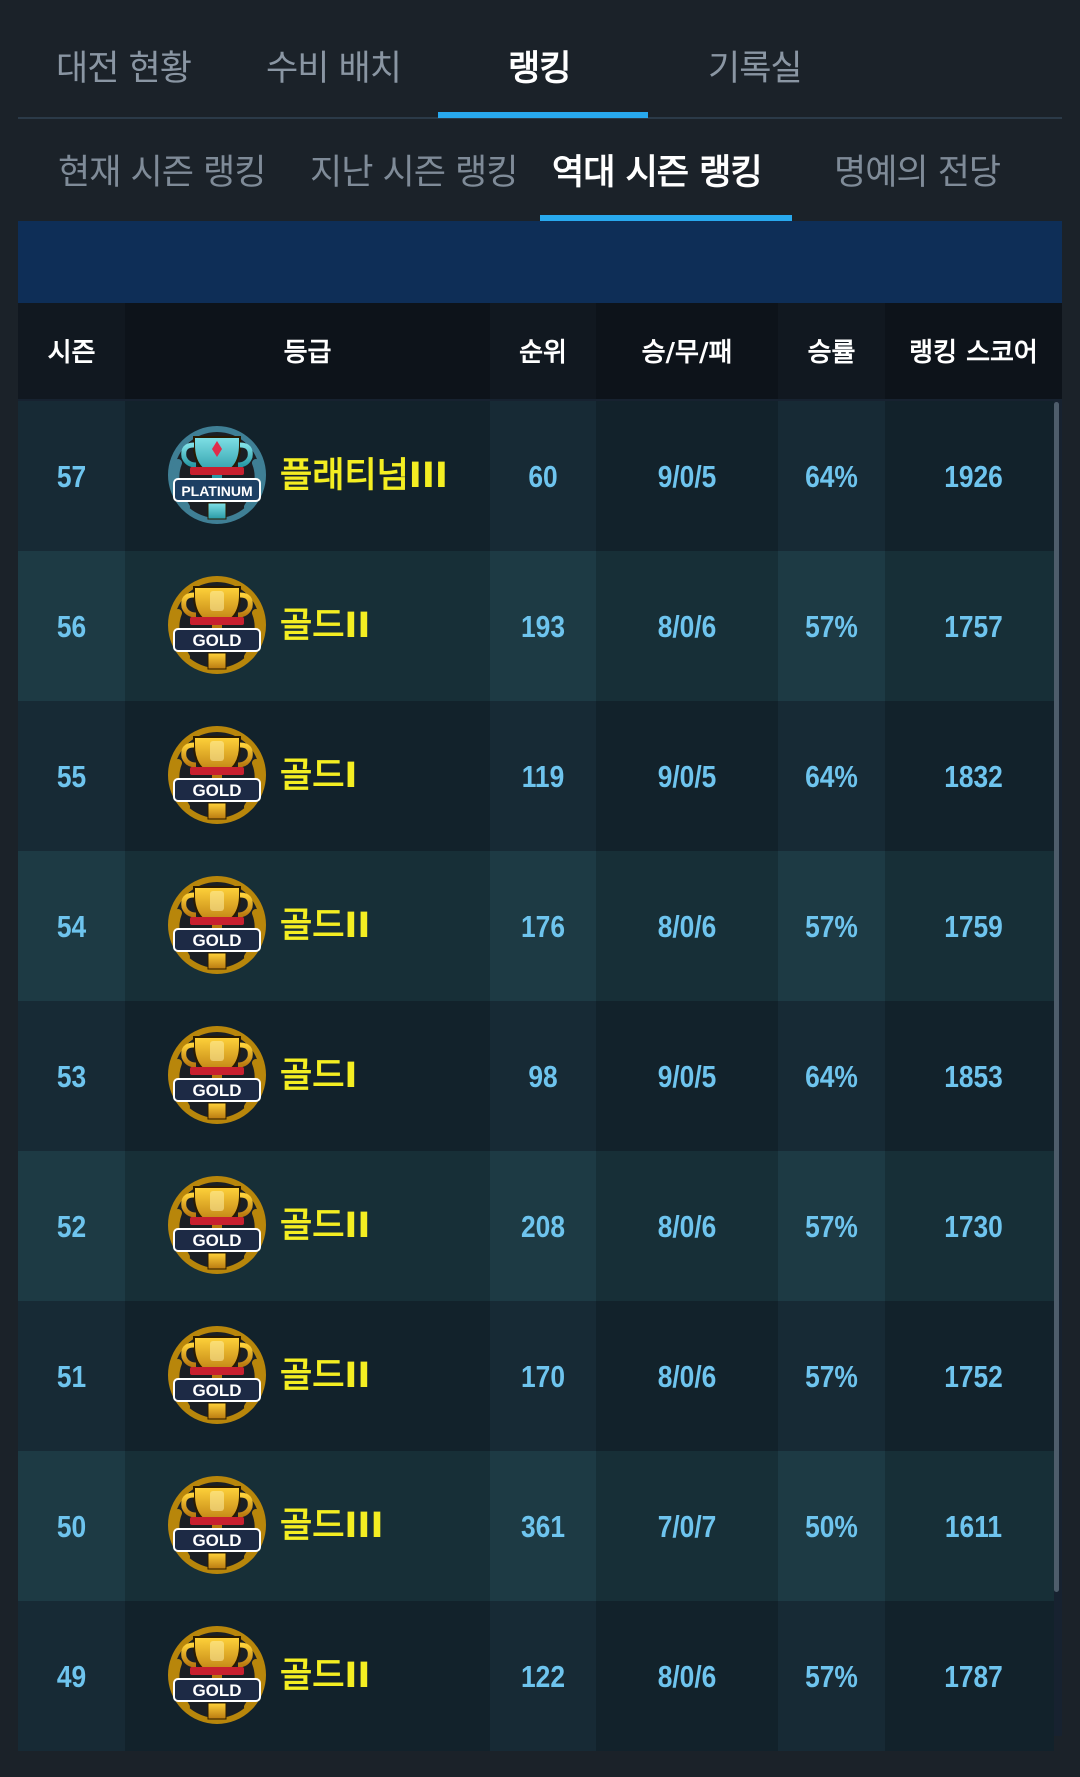 This screenshot has width=1080, height=1777. I want to click on main-tab-bar: 대전 현황 수비 배치 랭킹 기록실, so click(540, 59).